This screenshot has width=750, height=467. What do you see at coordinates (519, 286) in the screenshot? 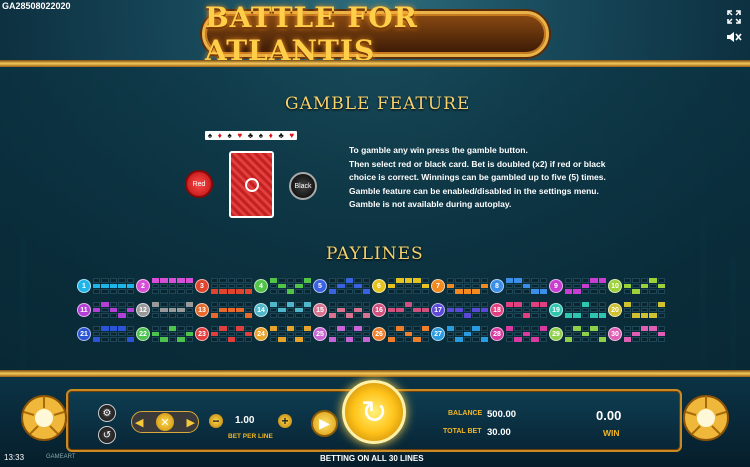
I see `payline-item: 8` at bounding box center [519, 286].